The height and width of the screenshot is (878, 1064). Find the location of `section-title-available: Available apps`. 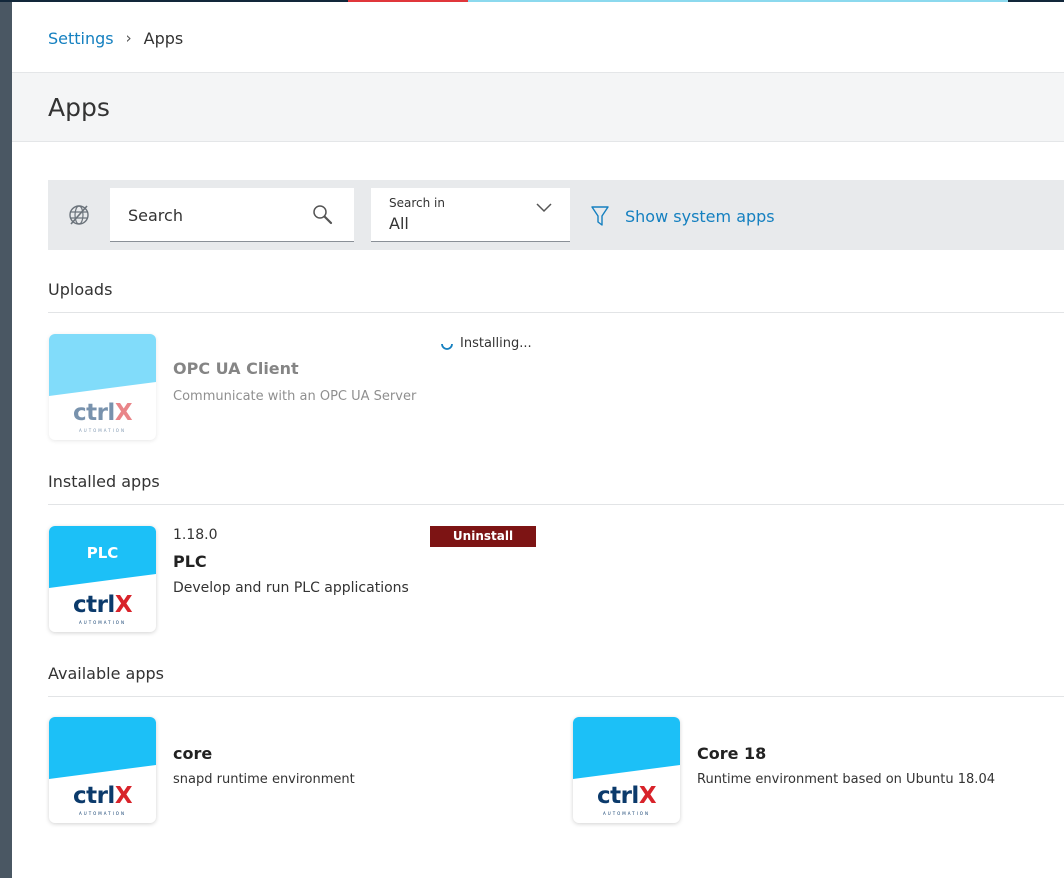

section-title-available: Available apps is located at coordinates (106, 673).